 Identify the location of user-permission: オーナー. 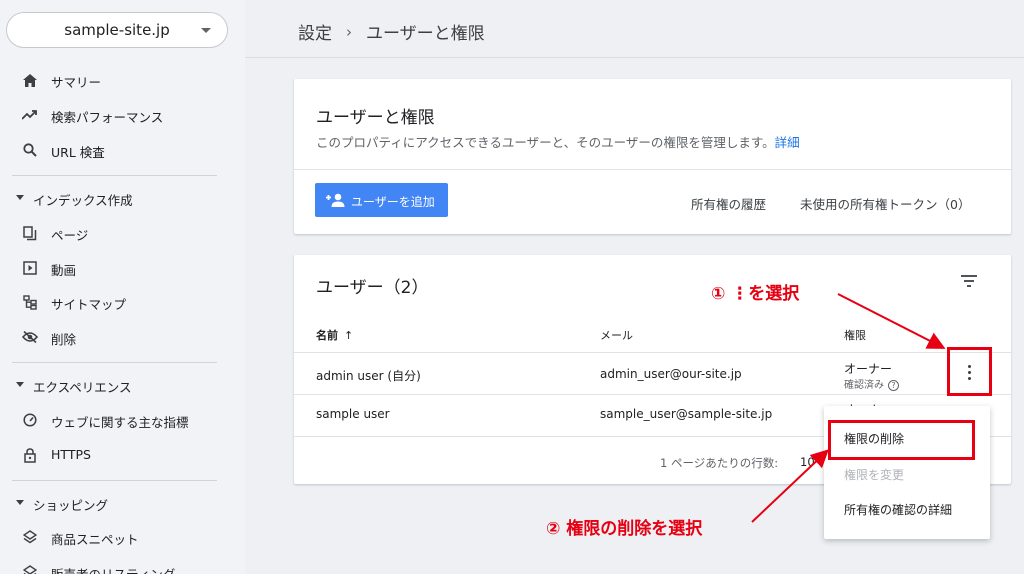
(868, 369).